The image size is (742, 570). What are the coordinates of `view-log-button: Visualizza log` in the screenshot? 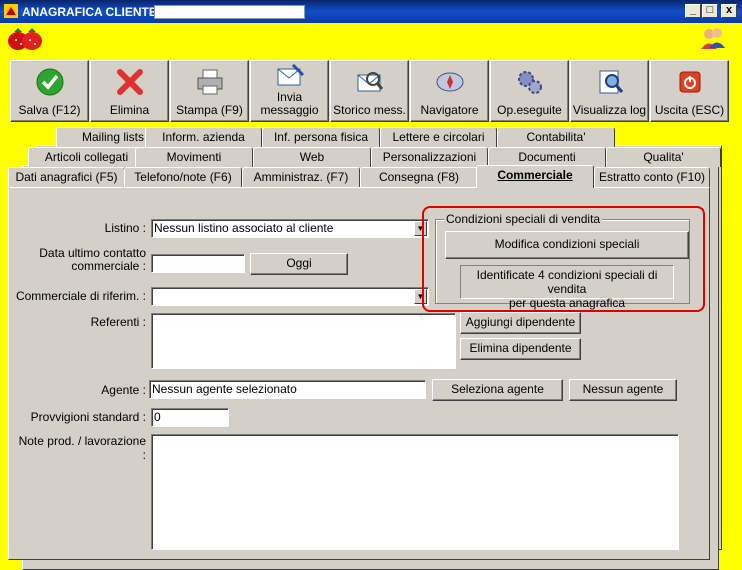 It's located at (609, 91).